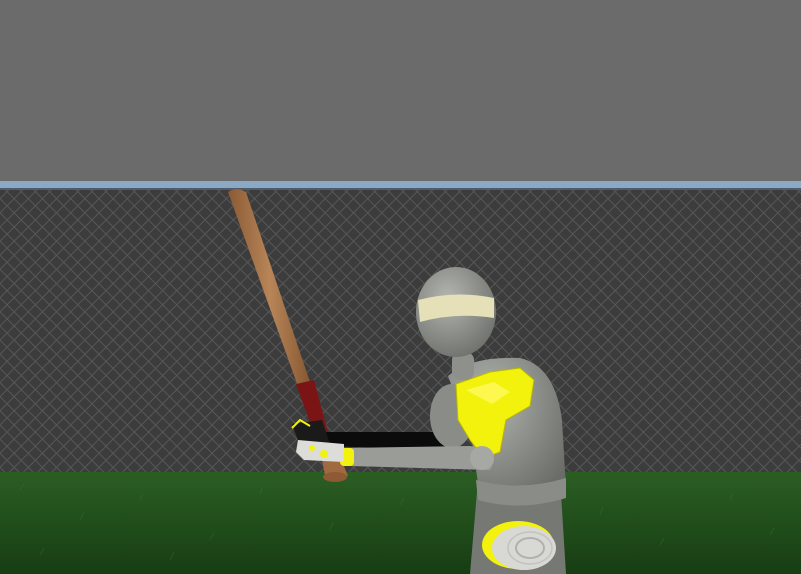  Describe the element at coordinates (400, 184) in the screenshot. I see `fence-rail` at that location.